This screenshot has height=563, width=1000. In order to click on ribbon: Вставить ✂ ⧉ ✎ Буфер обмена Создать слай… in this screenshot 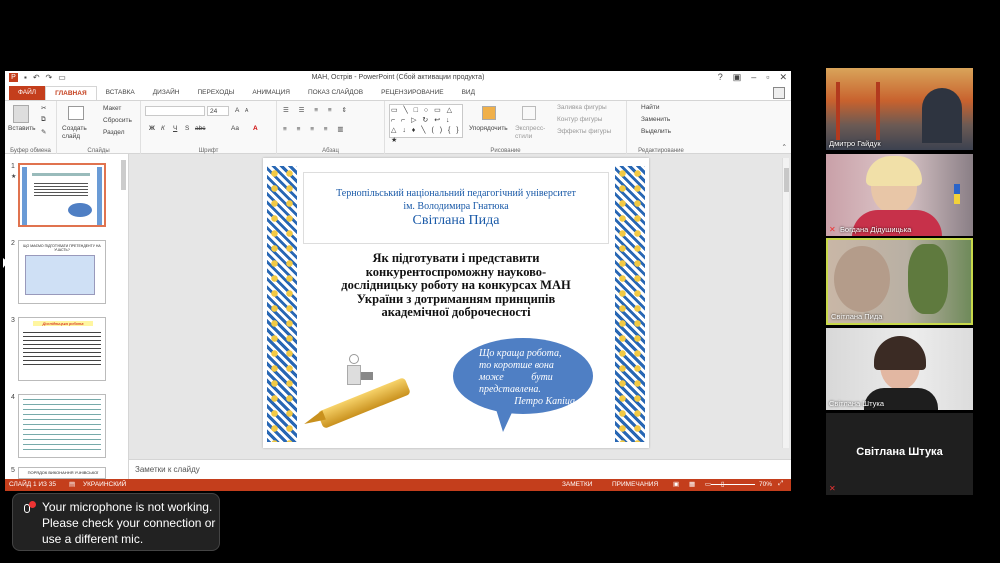, I will do `click(398, 127)`.